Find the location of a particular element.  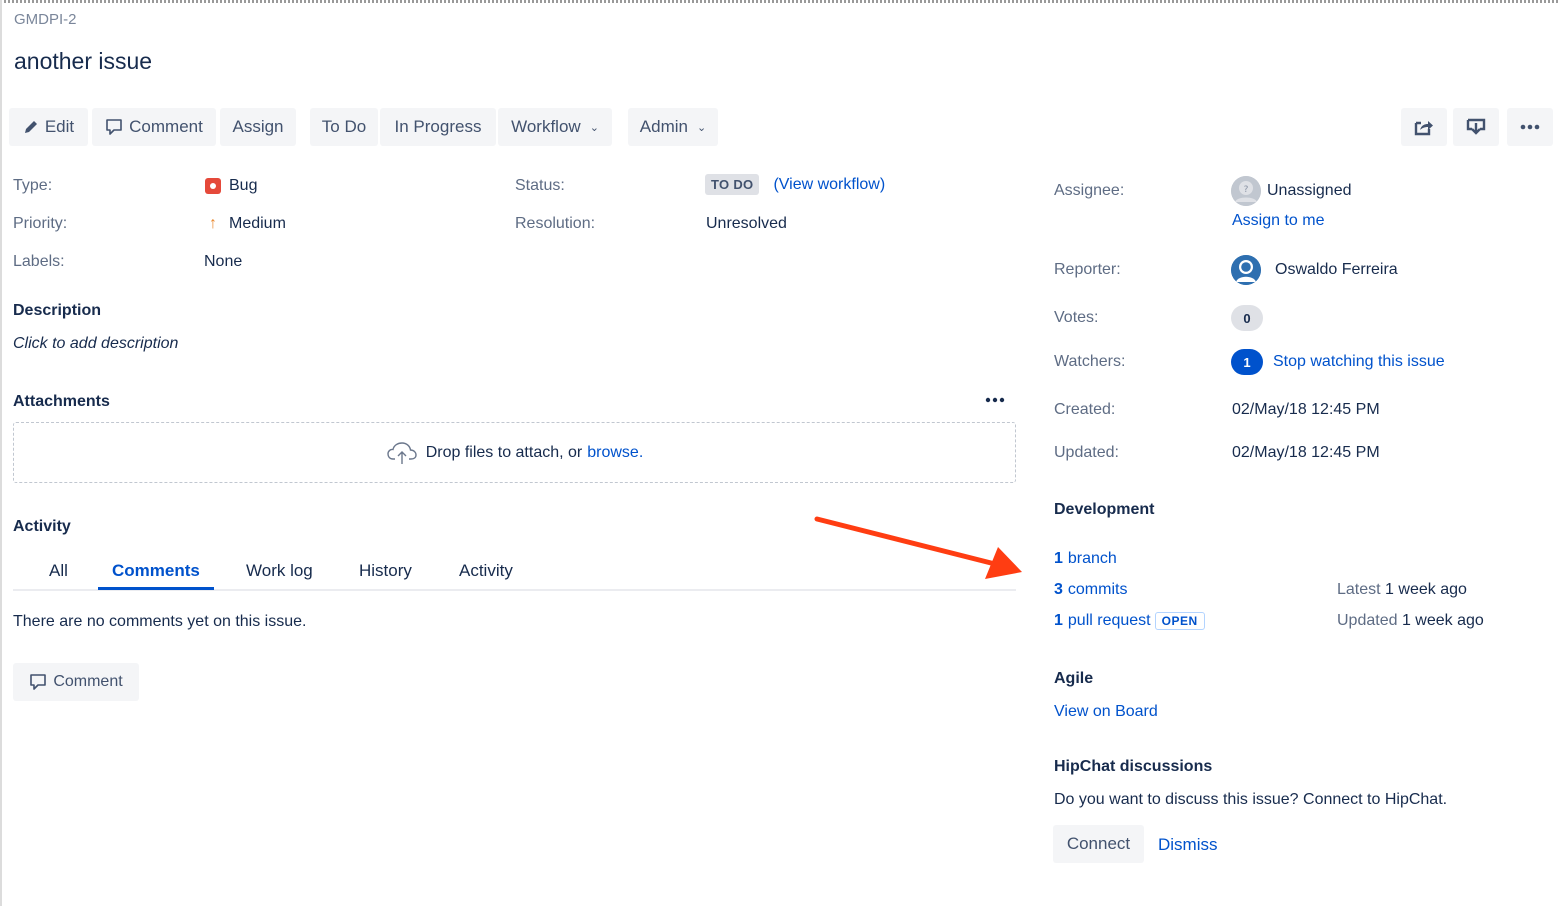

reporter-label: Reporter: is located at coordinates (1087, 269).